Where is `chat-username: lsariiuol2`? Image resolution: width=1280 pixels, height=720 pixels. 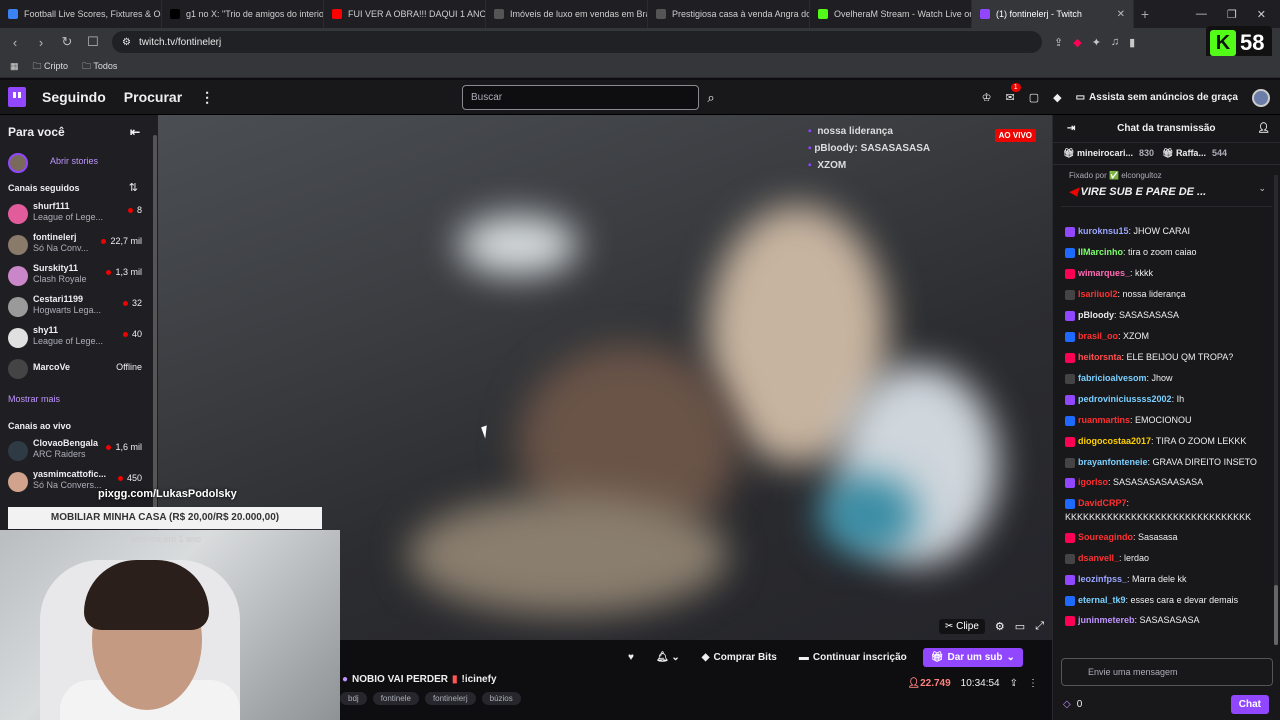
chat-username: lsariiuol2 is located at coordinates (1098, 294).